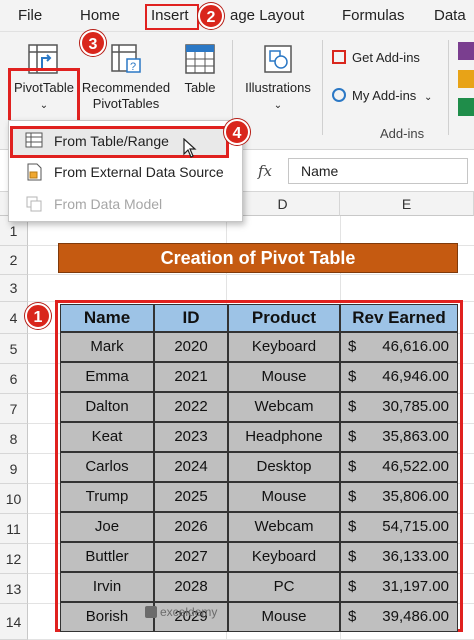 The image size is (474, 640). What do you see at coordinates (399, 527) in the screenshot?
I see `cell-rev-earned: $54,715.00` at bounding box center [399, 527].